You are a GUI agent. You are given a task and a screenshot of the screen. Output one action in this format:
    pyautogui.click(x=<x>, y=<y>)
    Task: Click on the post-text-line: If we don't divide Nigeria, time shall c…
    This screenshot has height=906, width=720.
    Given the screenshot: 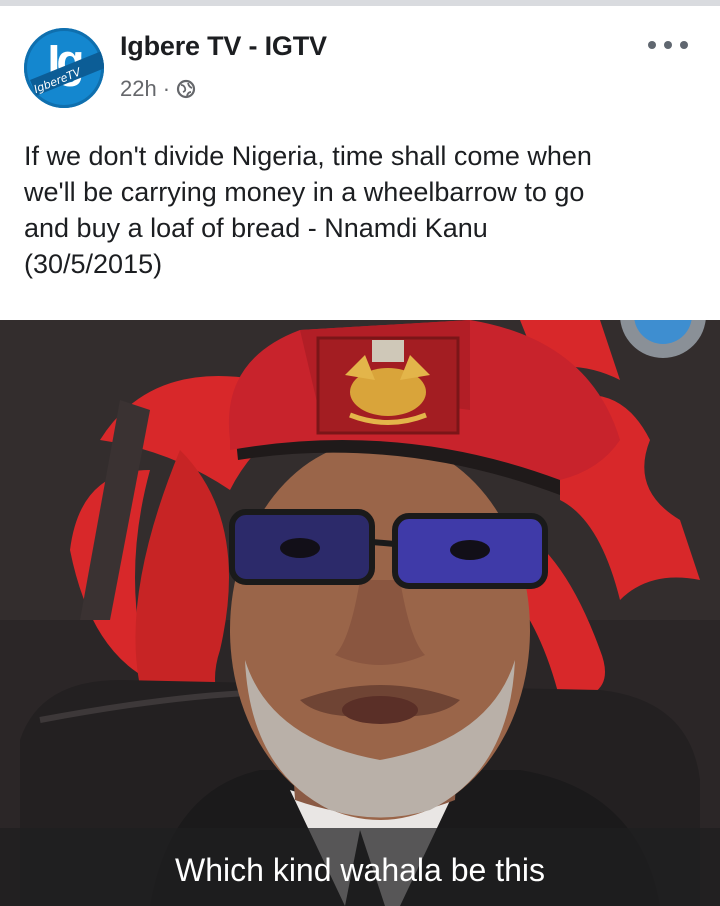 What is the action you would take?
    pyautogui.click(x=308, y=156)
    